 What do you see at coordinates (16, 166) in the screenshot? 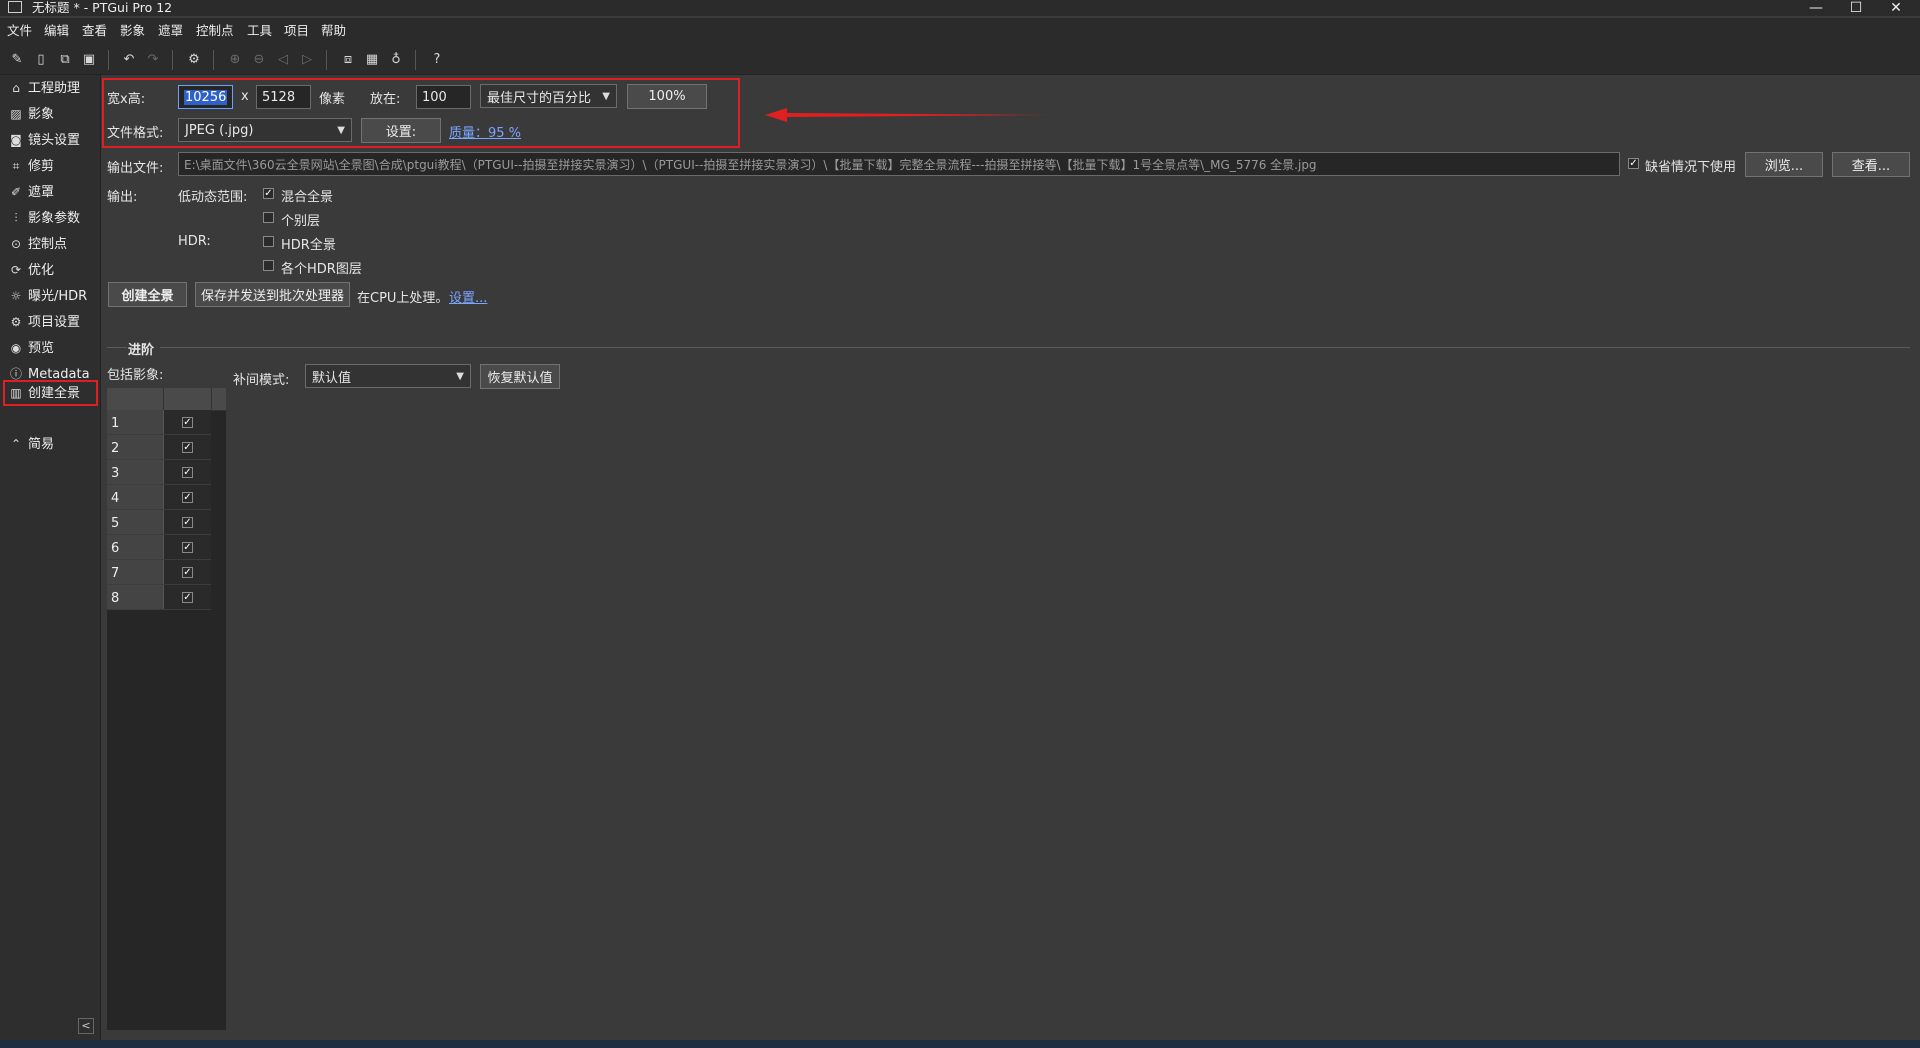
I see `crop-icon: ⌗` at bounding box center [16, 166].